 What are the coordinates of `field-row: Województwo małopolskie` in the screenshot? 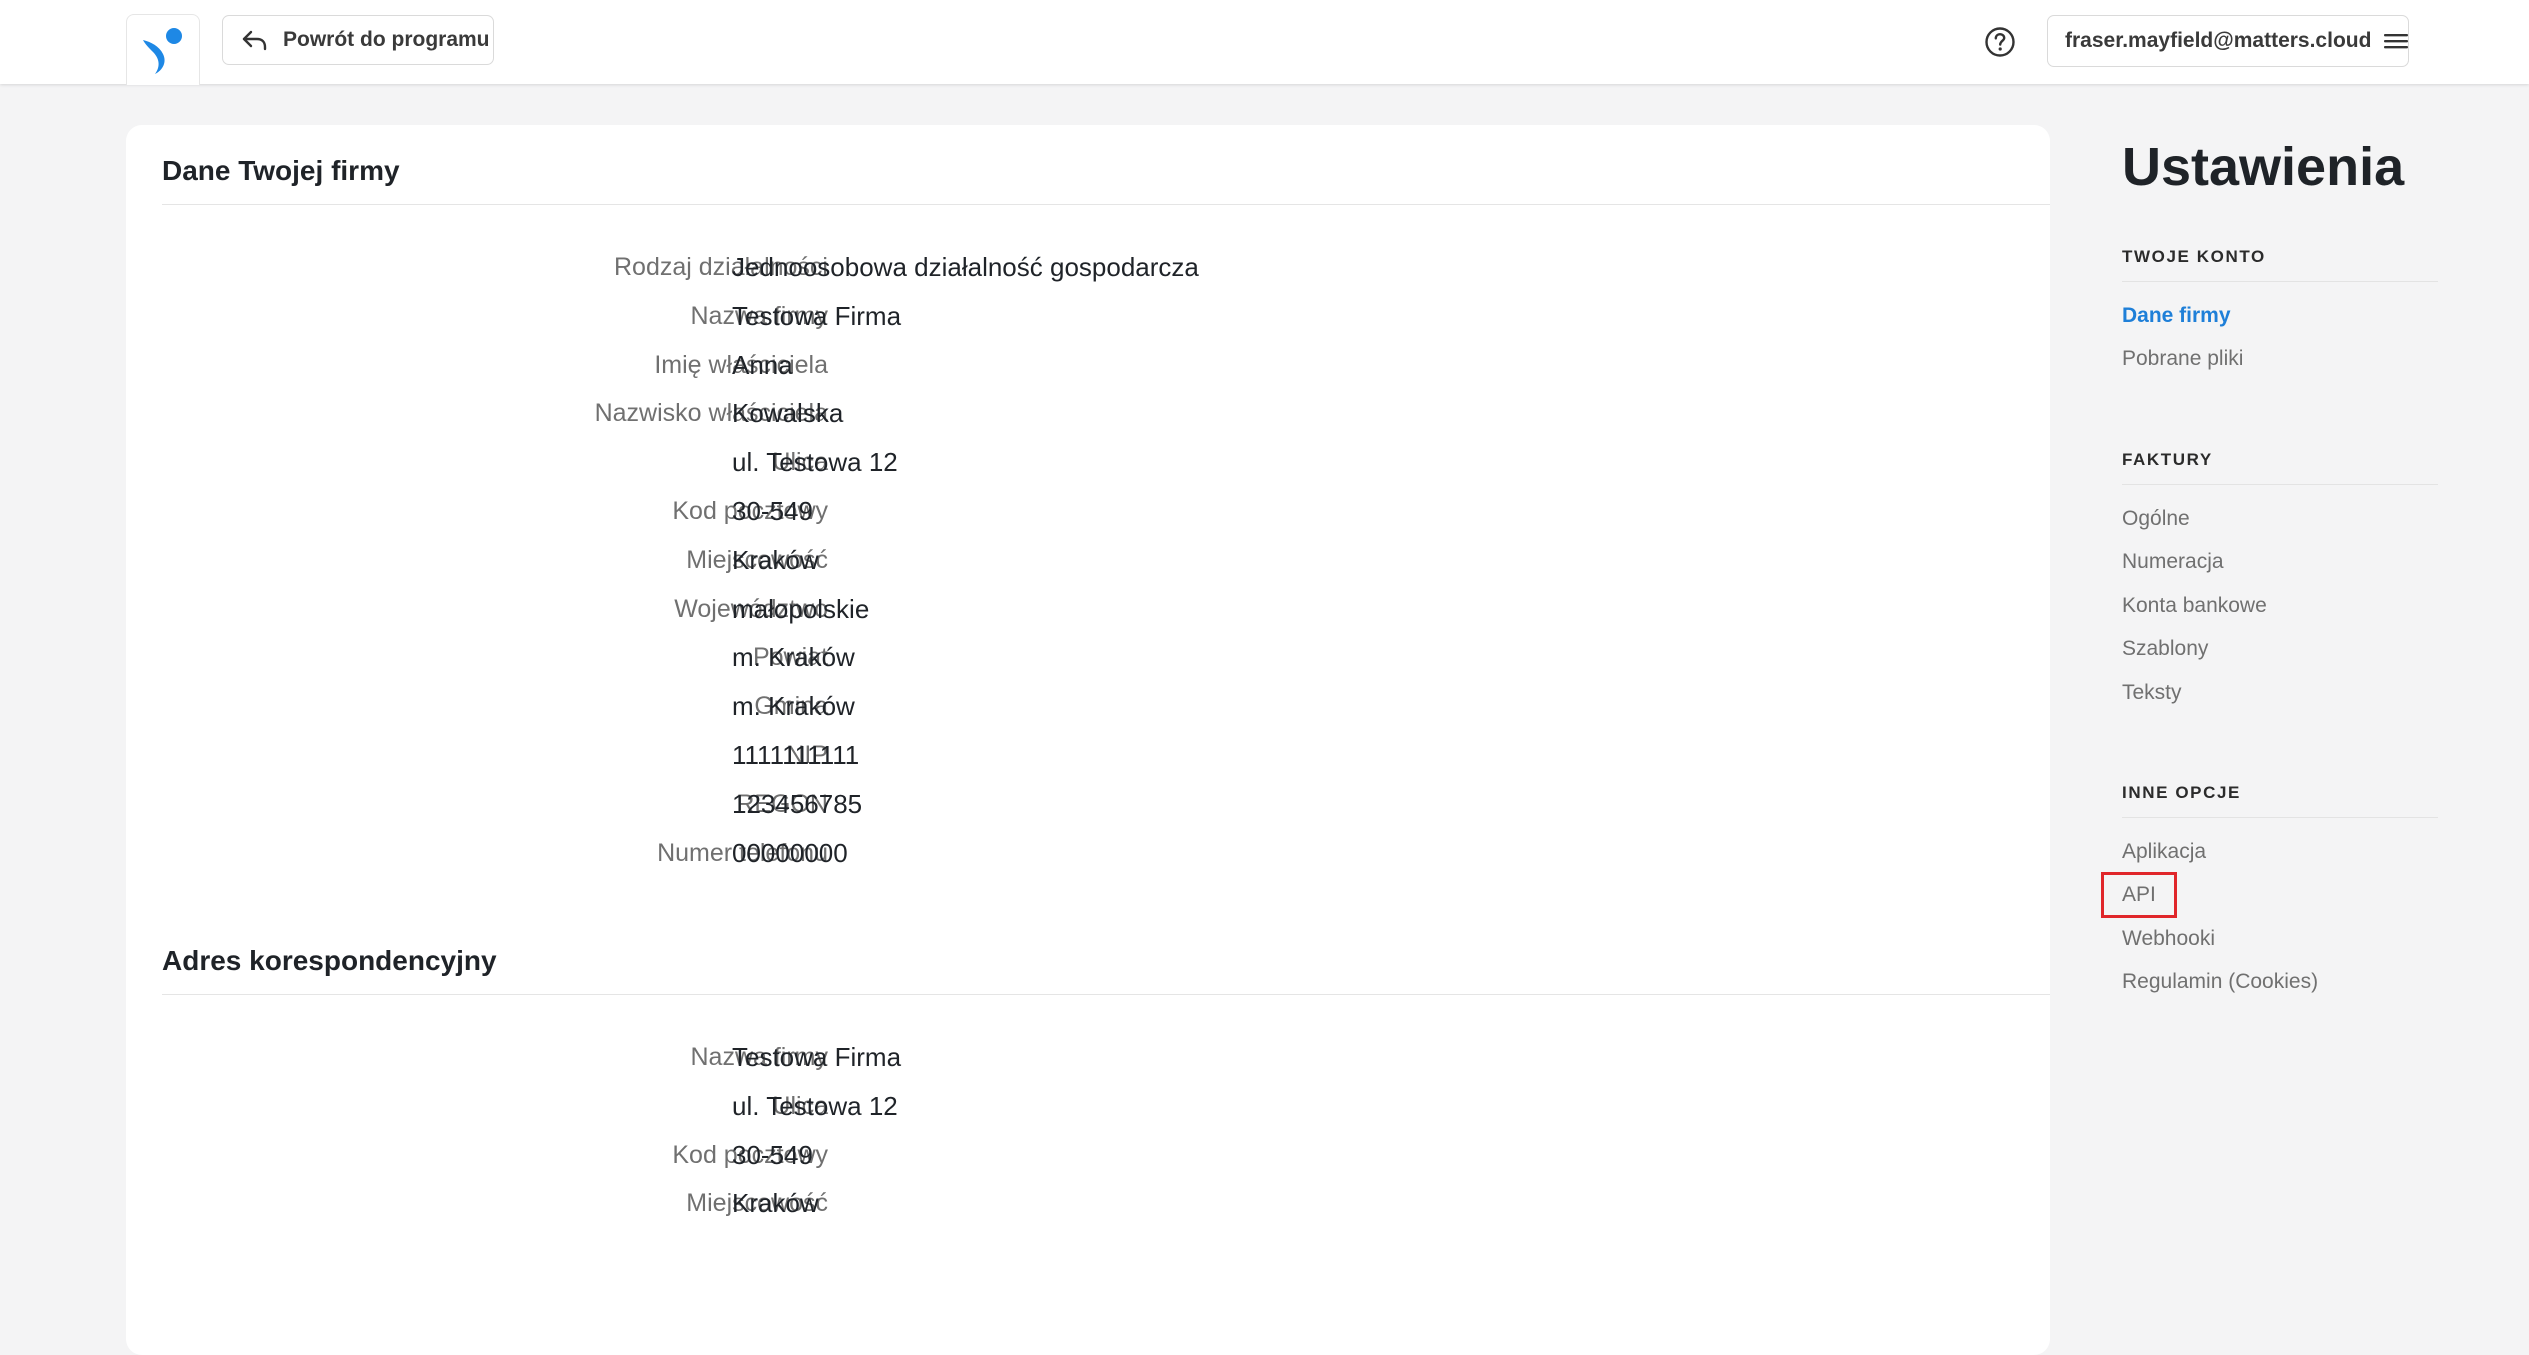 It's located at (1088, 609).